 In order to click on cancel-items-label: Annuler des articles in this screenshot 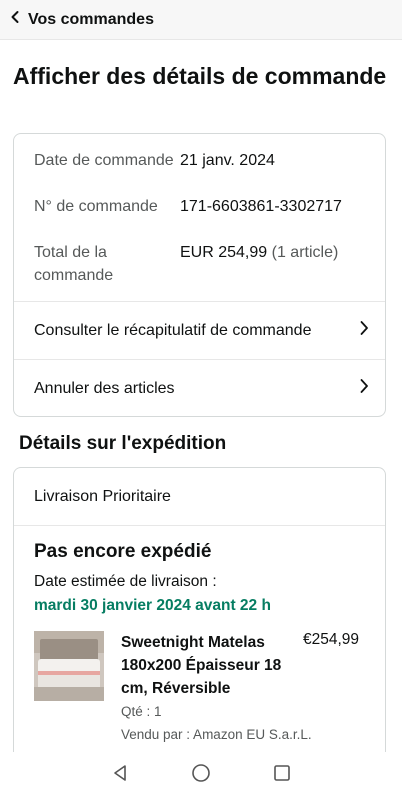, I will do `click(104, 388)`.